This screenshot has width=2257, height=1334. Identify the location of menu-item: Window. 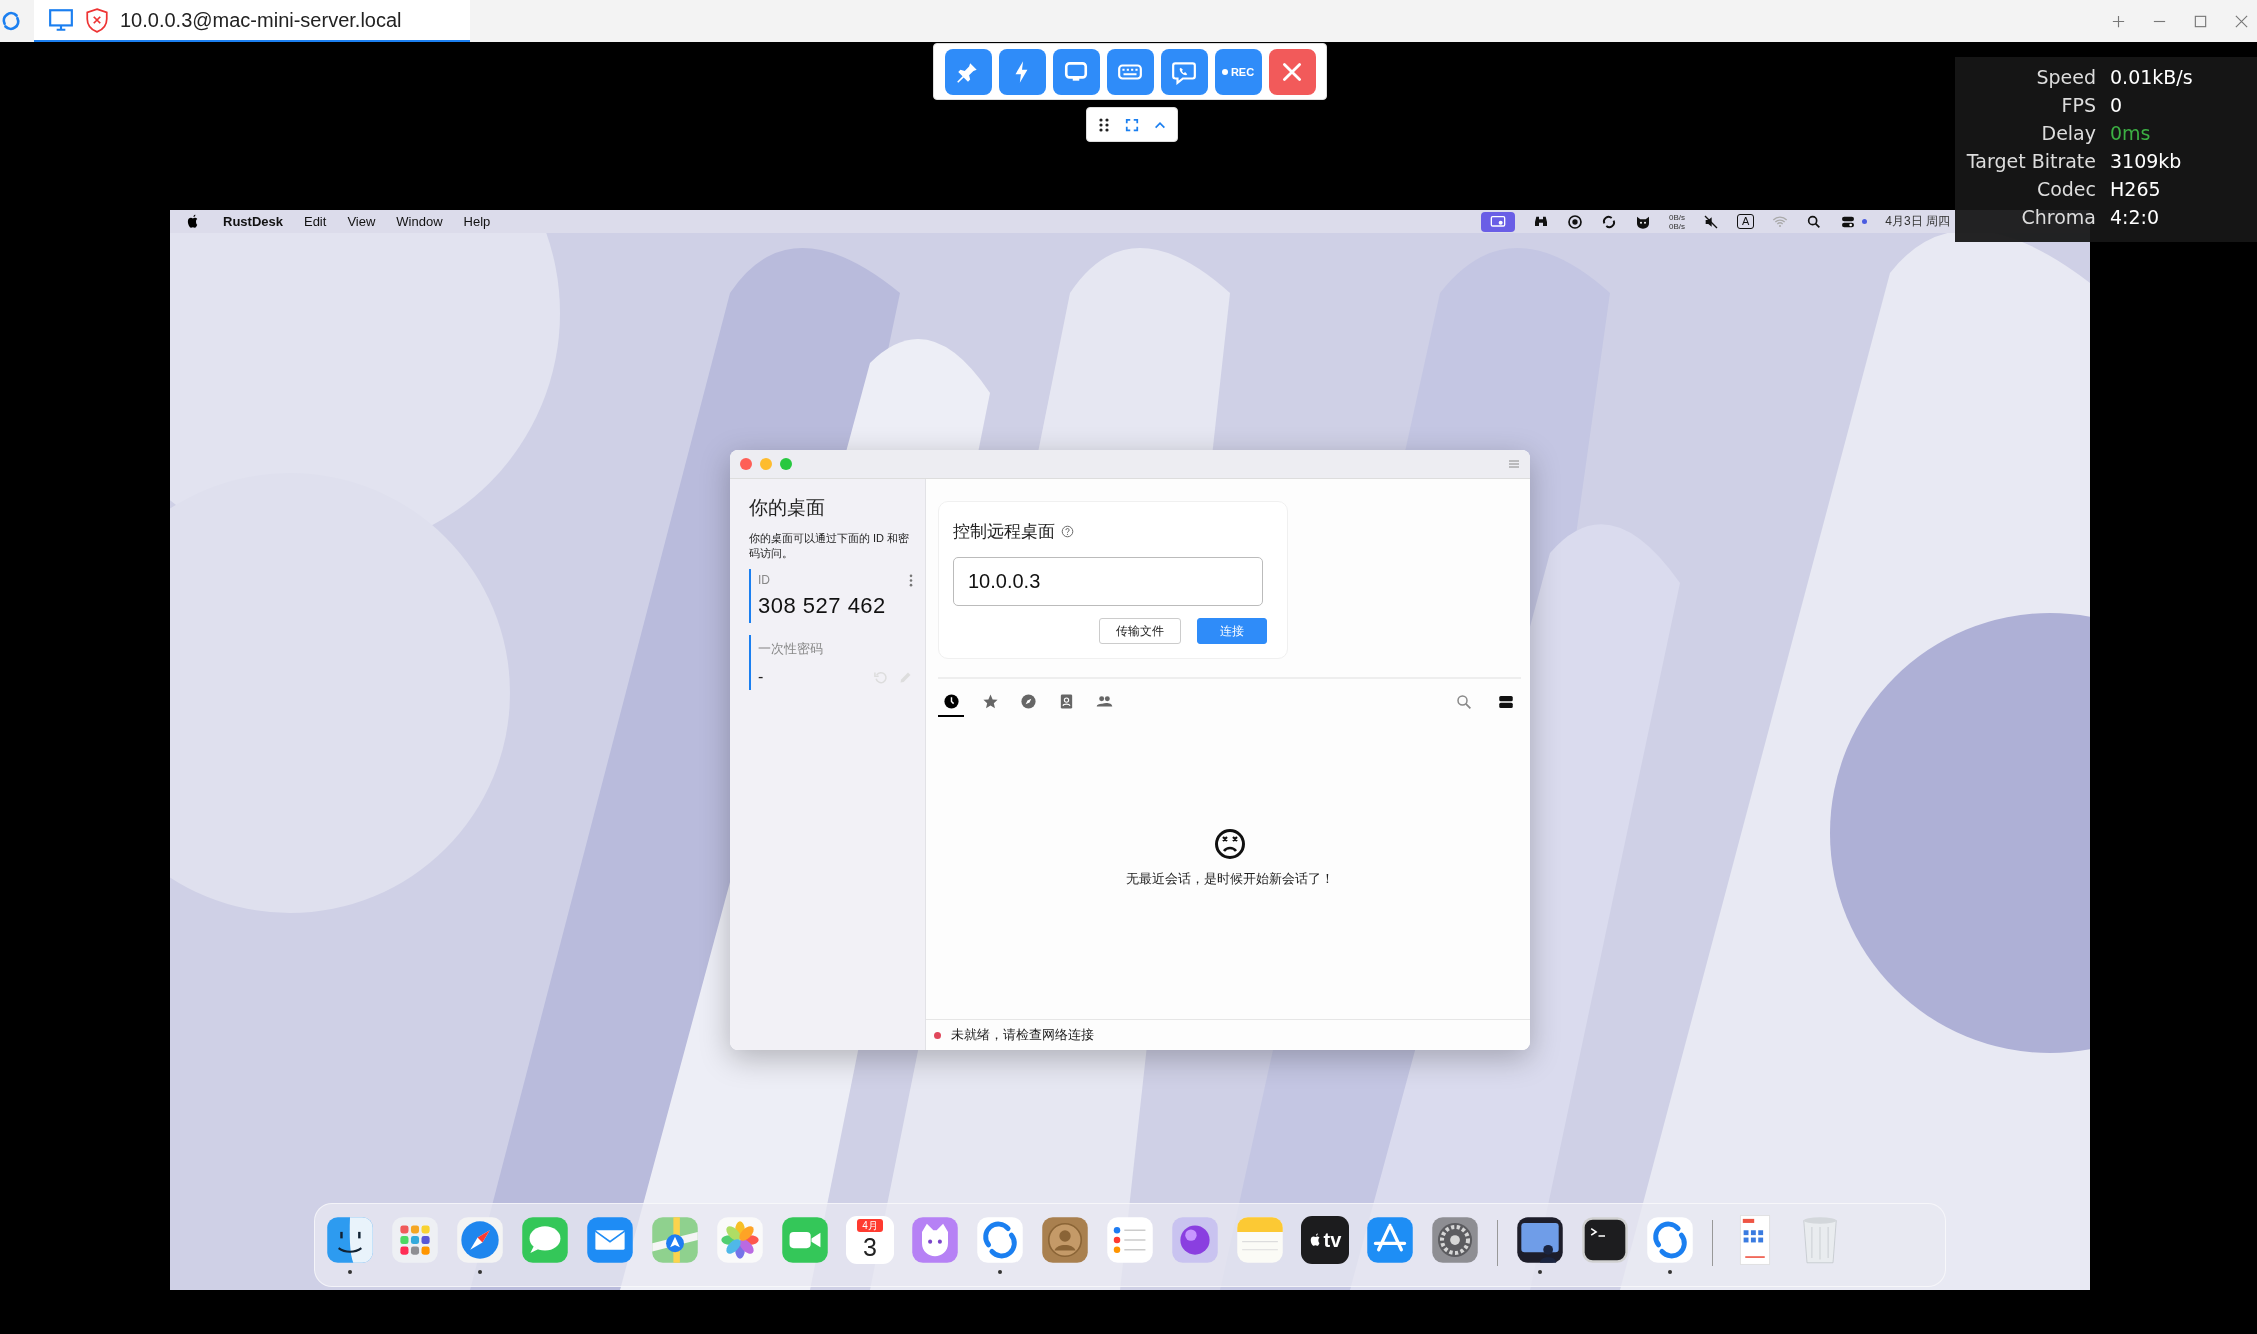
(419, 221).